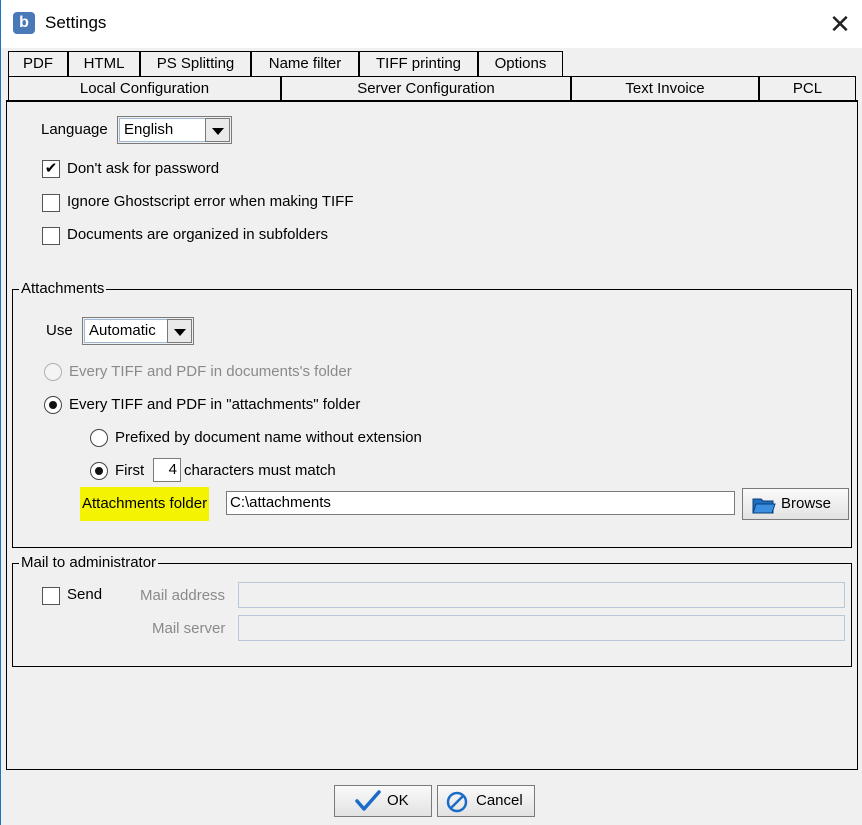 Image resolution: width=862 pixels, height=825 pixels. Describe the element at coordinates (457, 804) in the screenshot. I see `cancel-icon` at that location.